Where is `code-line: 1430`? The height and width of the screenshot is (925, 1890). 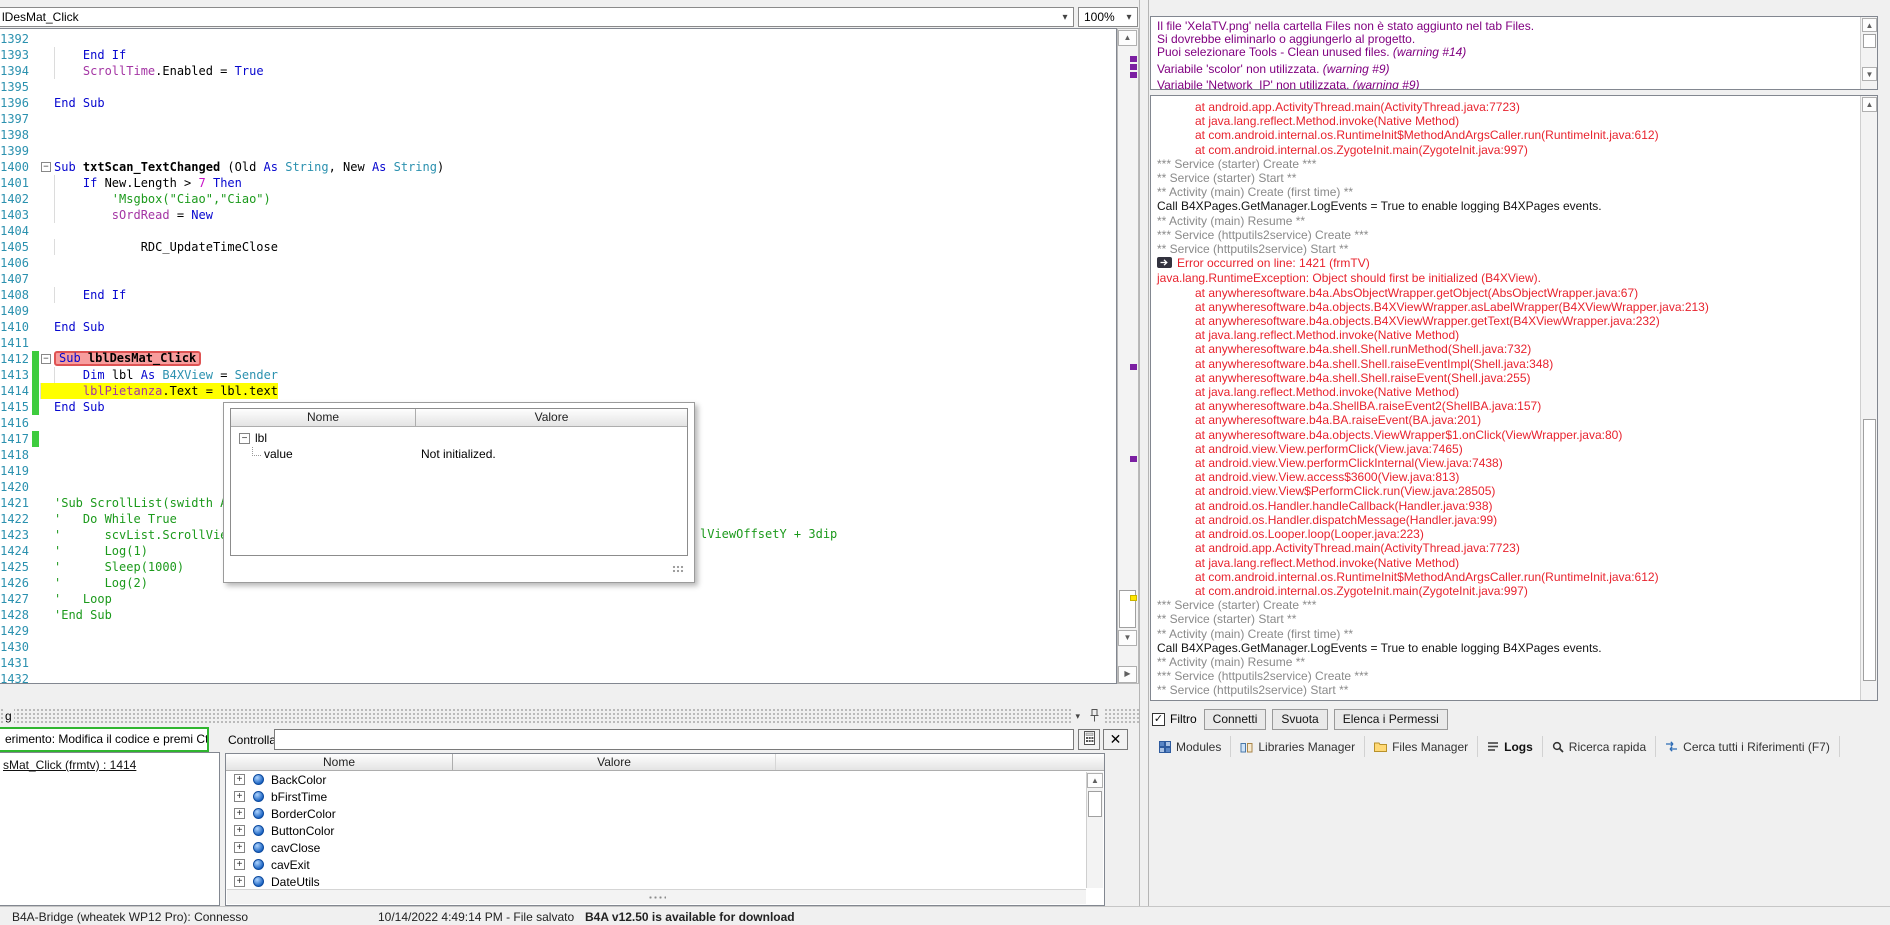
code-line: 1430 is located at coordinates (558, 647).